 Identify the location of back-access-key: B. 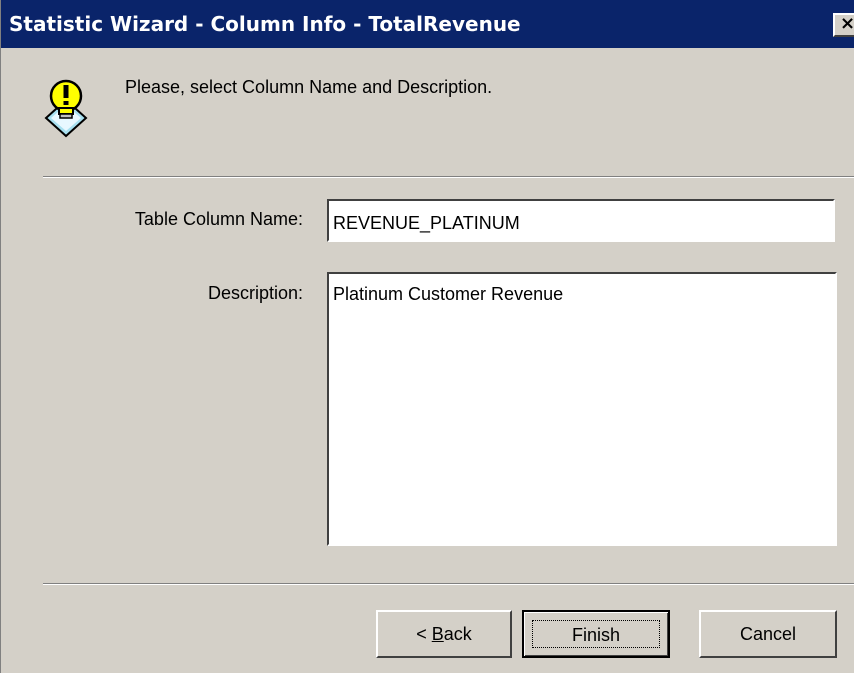
(437, 634).